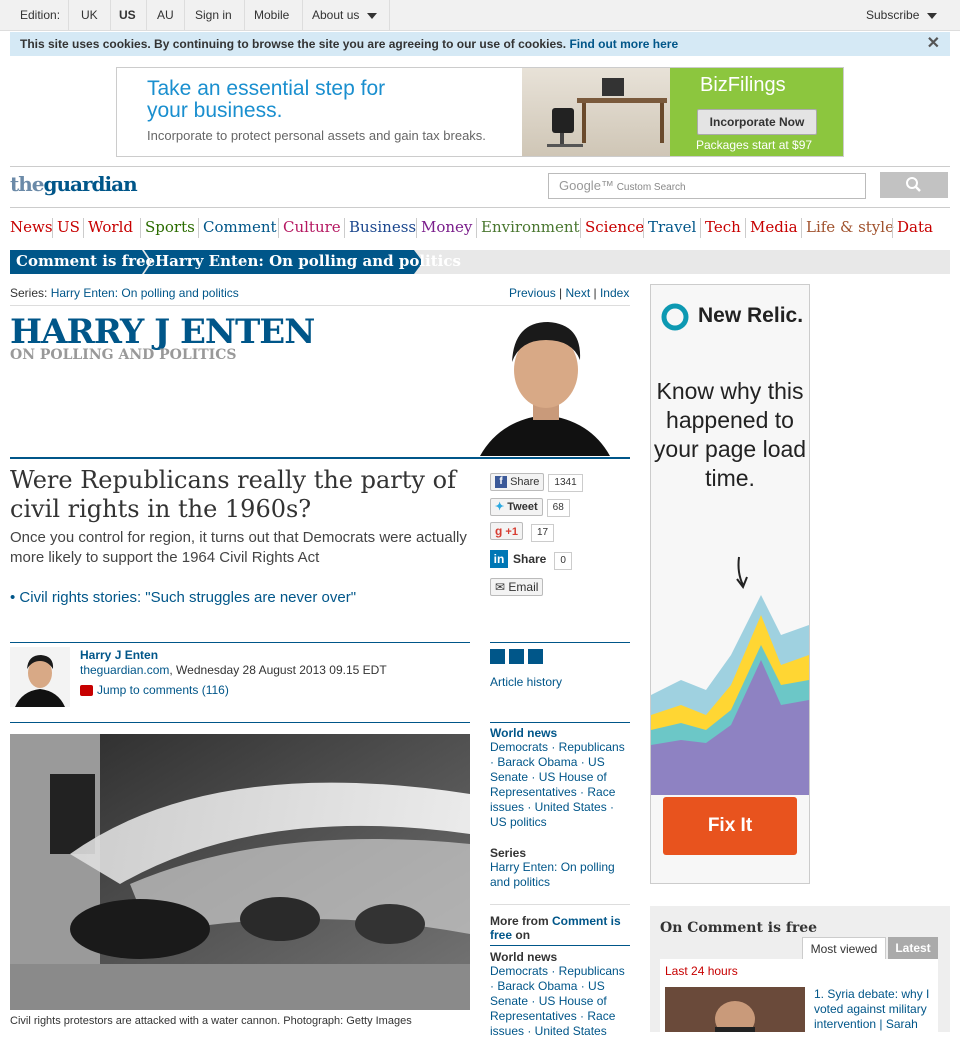 Image resolution: width=960 pixels, height=1039 pixels. What do you see at coordinates (516, 507) in the screenshot?
I see `twitter-tweet-button: ✦ Tweet` at bounding box center [516, 507].